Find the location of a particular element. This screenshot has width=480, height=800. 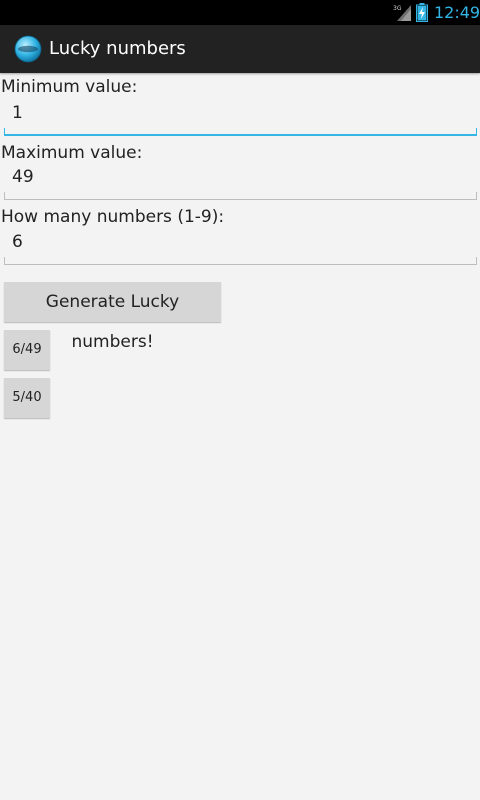

status-clock: 12:49 is located at coordinates (457, 12).